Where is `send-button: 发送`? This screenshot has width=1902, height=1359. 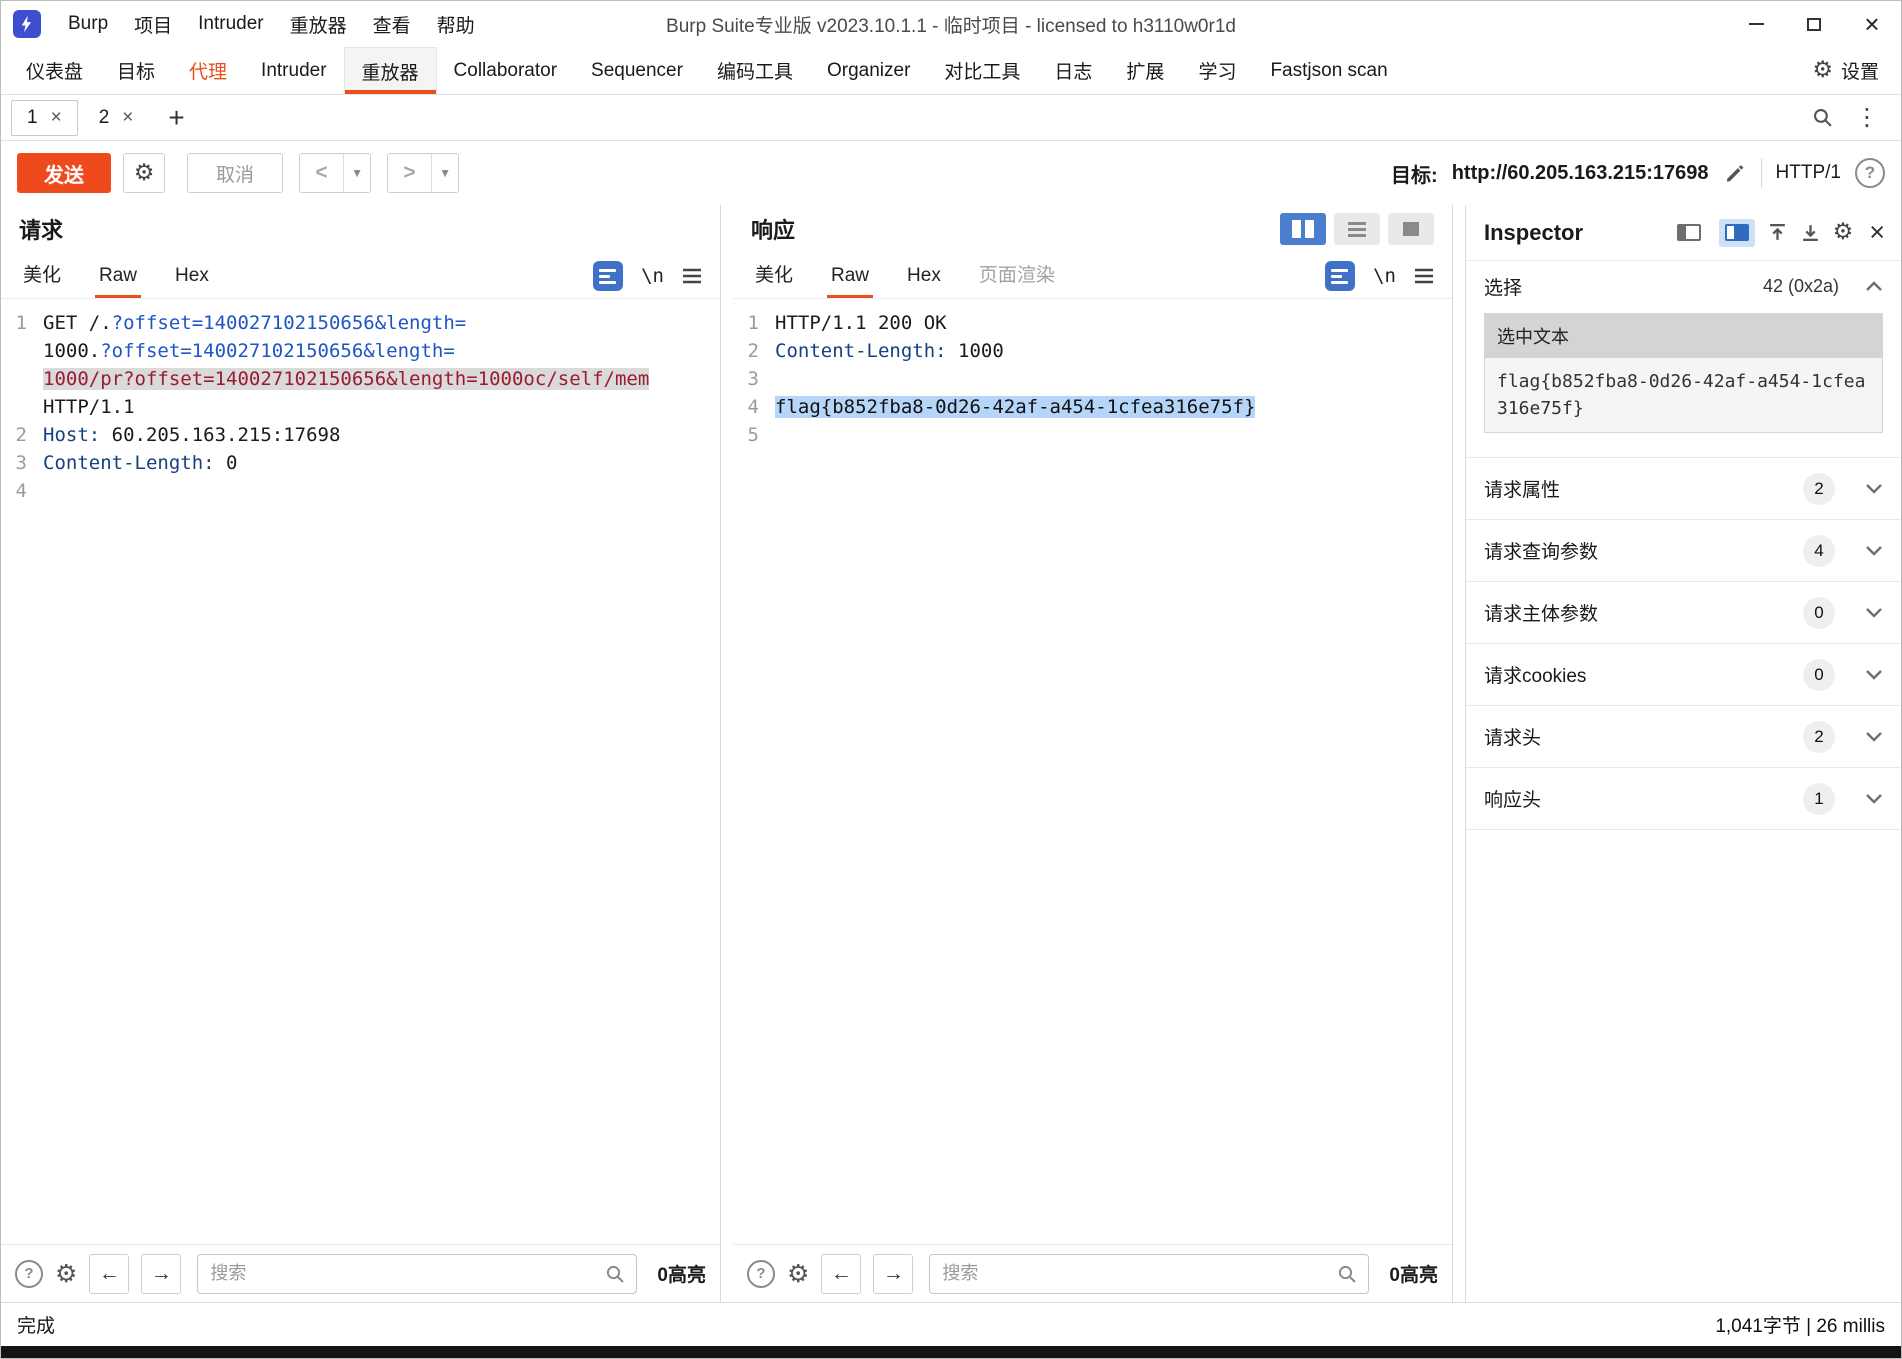 send-button: 发送 is located at coordinates (64, 173).